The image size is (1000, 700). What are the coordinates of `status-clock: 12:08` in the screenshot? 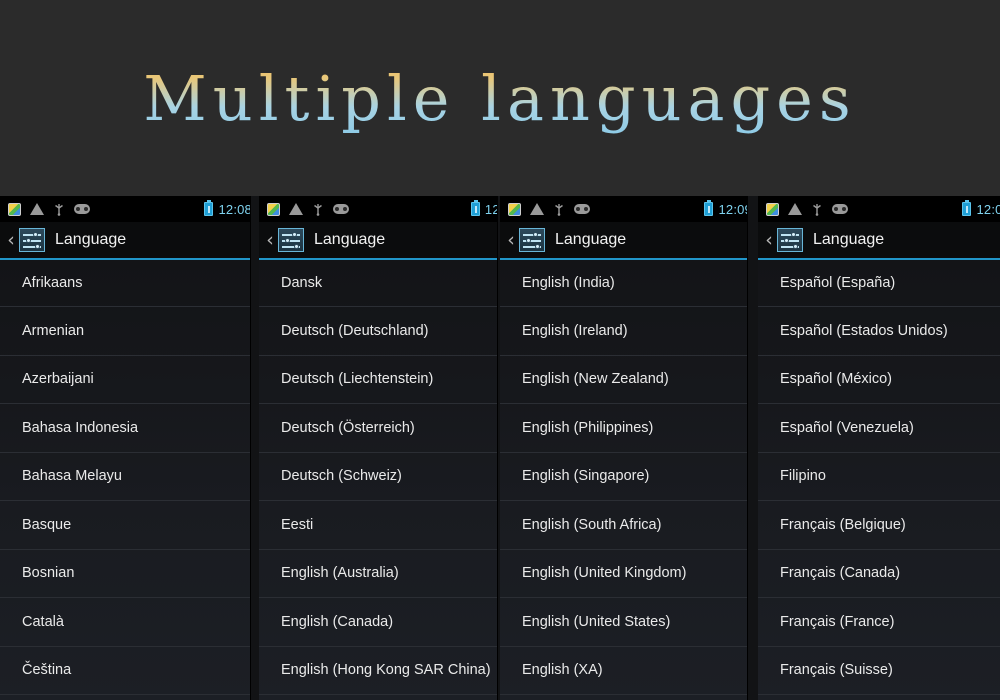 It's located at (234, 209).